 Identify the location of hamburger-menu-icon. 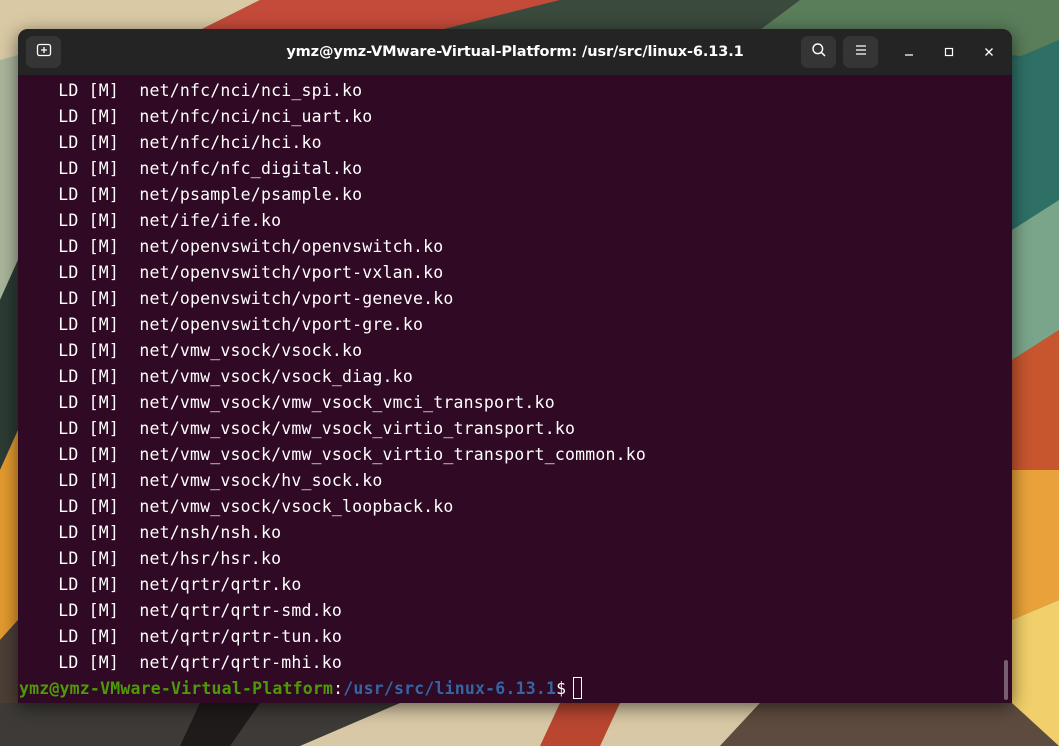
(861, 52).